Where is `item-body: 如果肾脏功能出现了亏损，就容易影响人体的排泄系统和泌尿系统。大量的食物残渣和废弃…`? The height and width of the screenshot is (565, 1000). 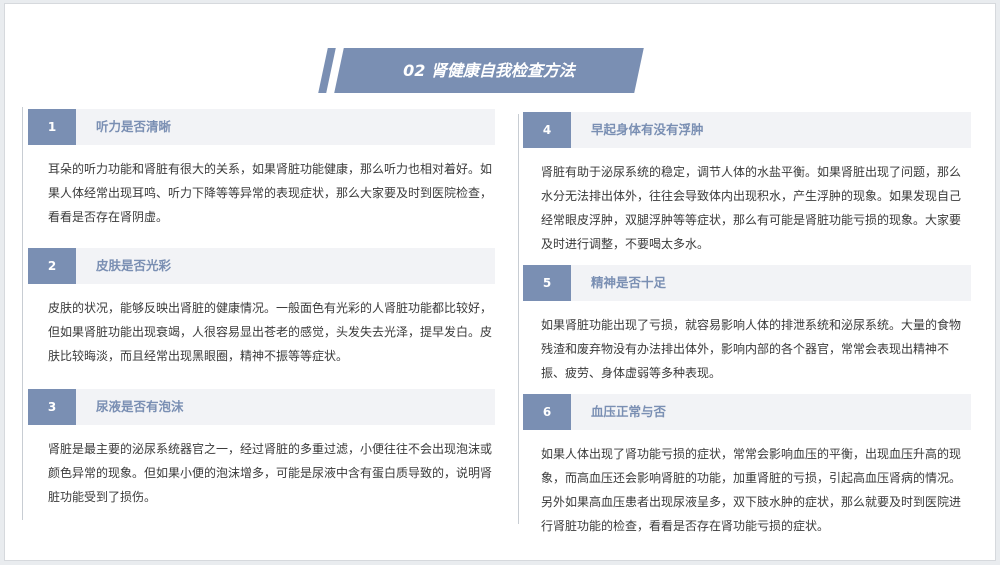 item-body: 如果肾脏功能出现了亏损，就容易影响人体的排泄系统和泌尿系统。大量的食物残渣和废弃… is located at coordinates (751, 349).